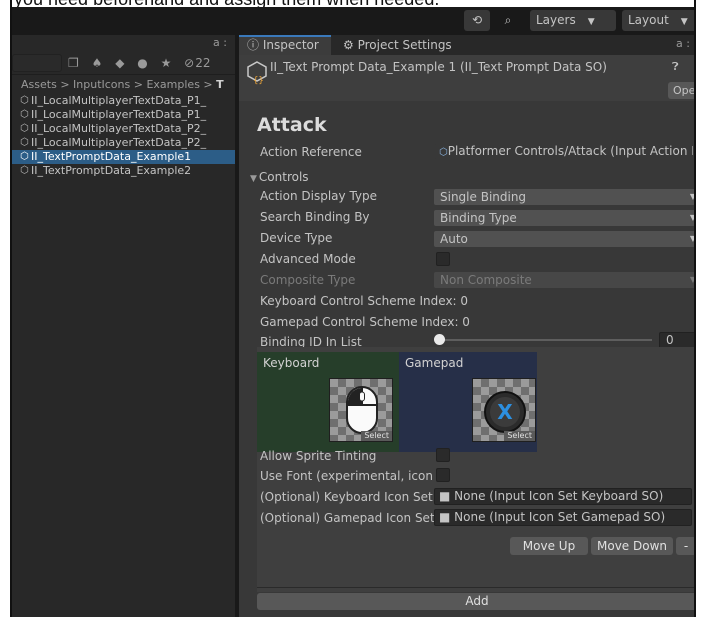 This screenshot has height=617, width=712. Describe the element at coordinates (253, 45) in the screenshot. I see `info-icon: ⓘ` at that location.